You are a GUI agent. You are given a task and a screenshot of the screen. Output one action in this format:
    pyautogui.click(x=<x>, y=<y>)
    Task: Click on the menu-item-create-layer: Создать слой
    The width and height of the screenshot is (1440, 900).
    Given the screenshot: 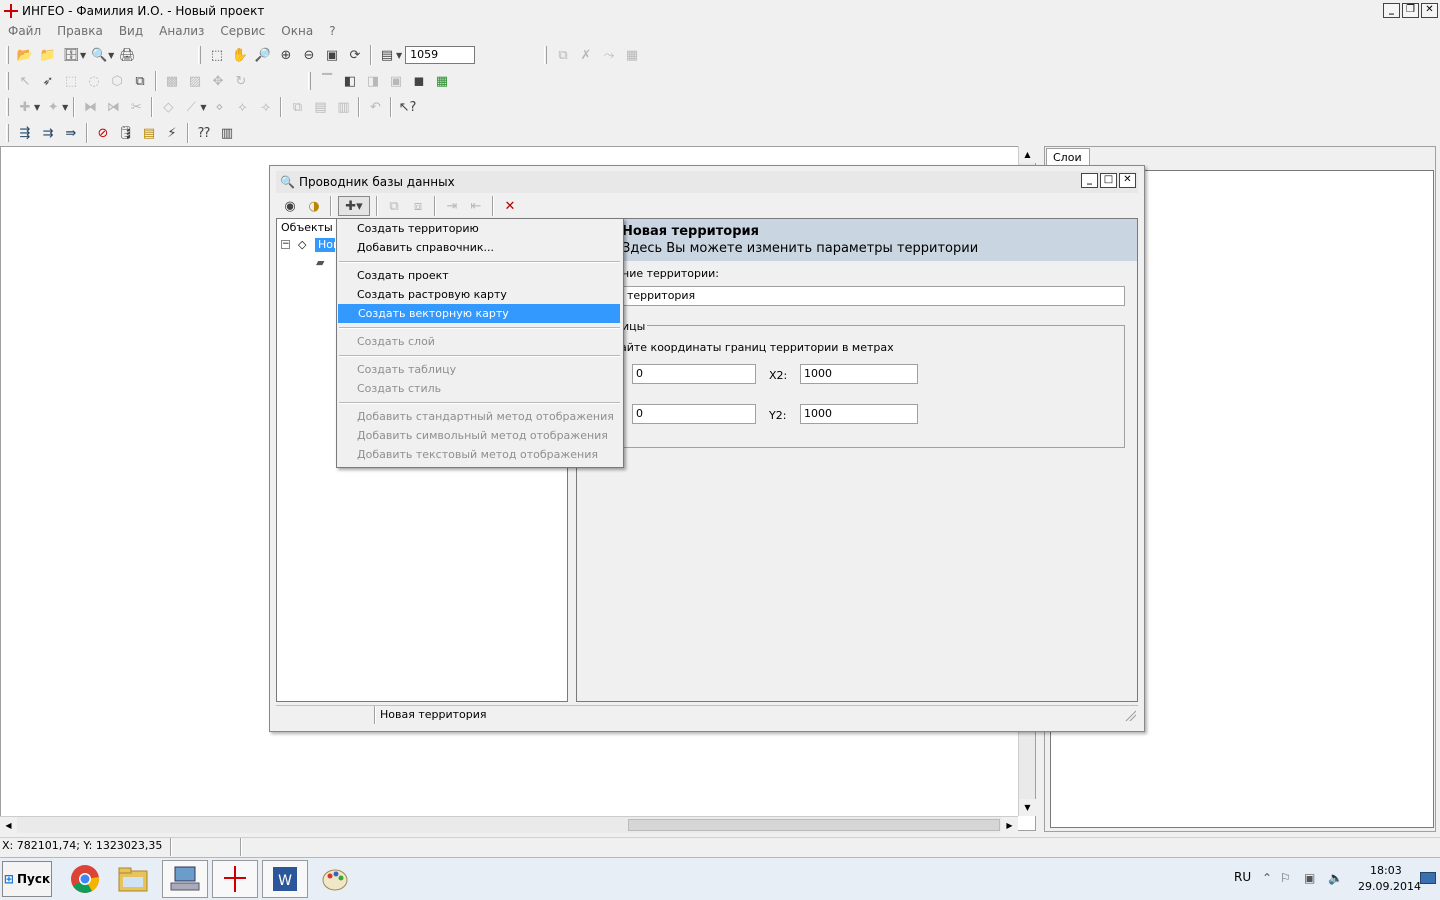 What is the action you would take?
    pyautogui.click(x=479, y=341)
    